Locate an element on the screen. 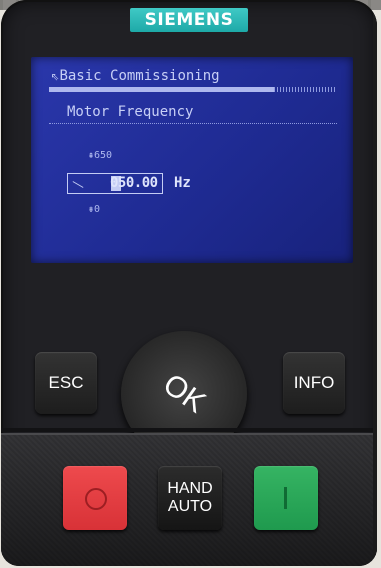  on-button is located at coordinates (286, 498).